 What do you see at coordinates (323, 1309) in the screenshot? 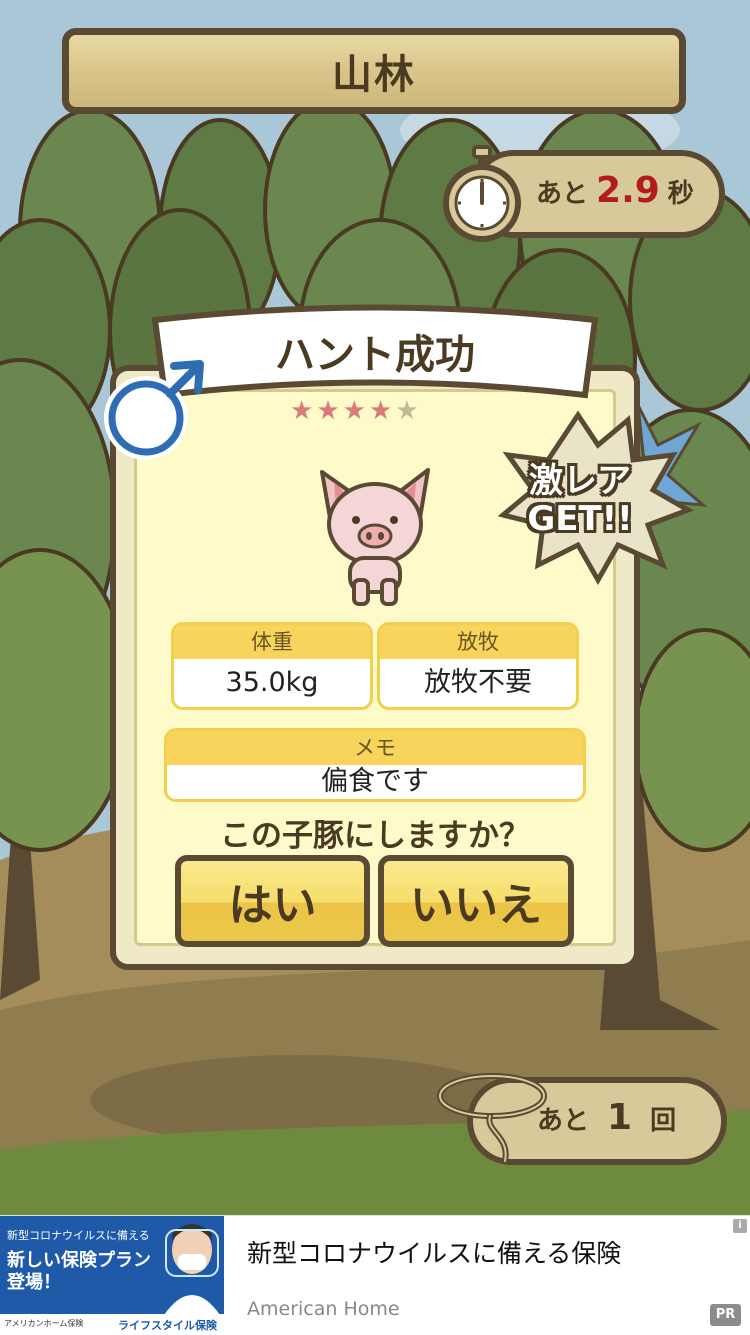
I see `ad-advertiser: American Home` at bounding box center [323, 1309].